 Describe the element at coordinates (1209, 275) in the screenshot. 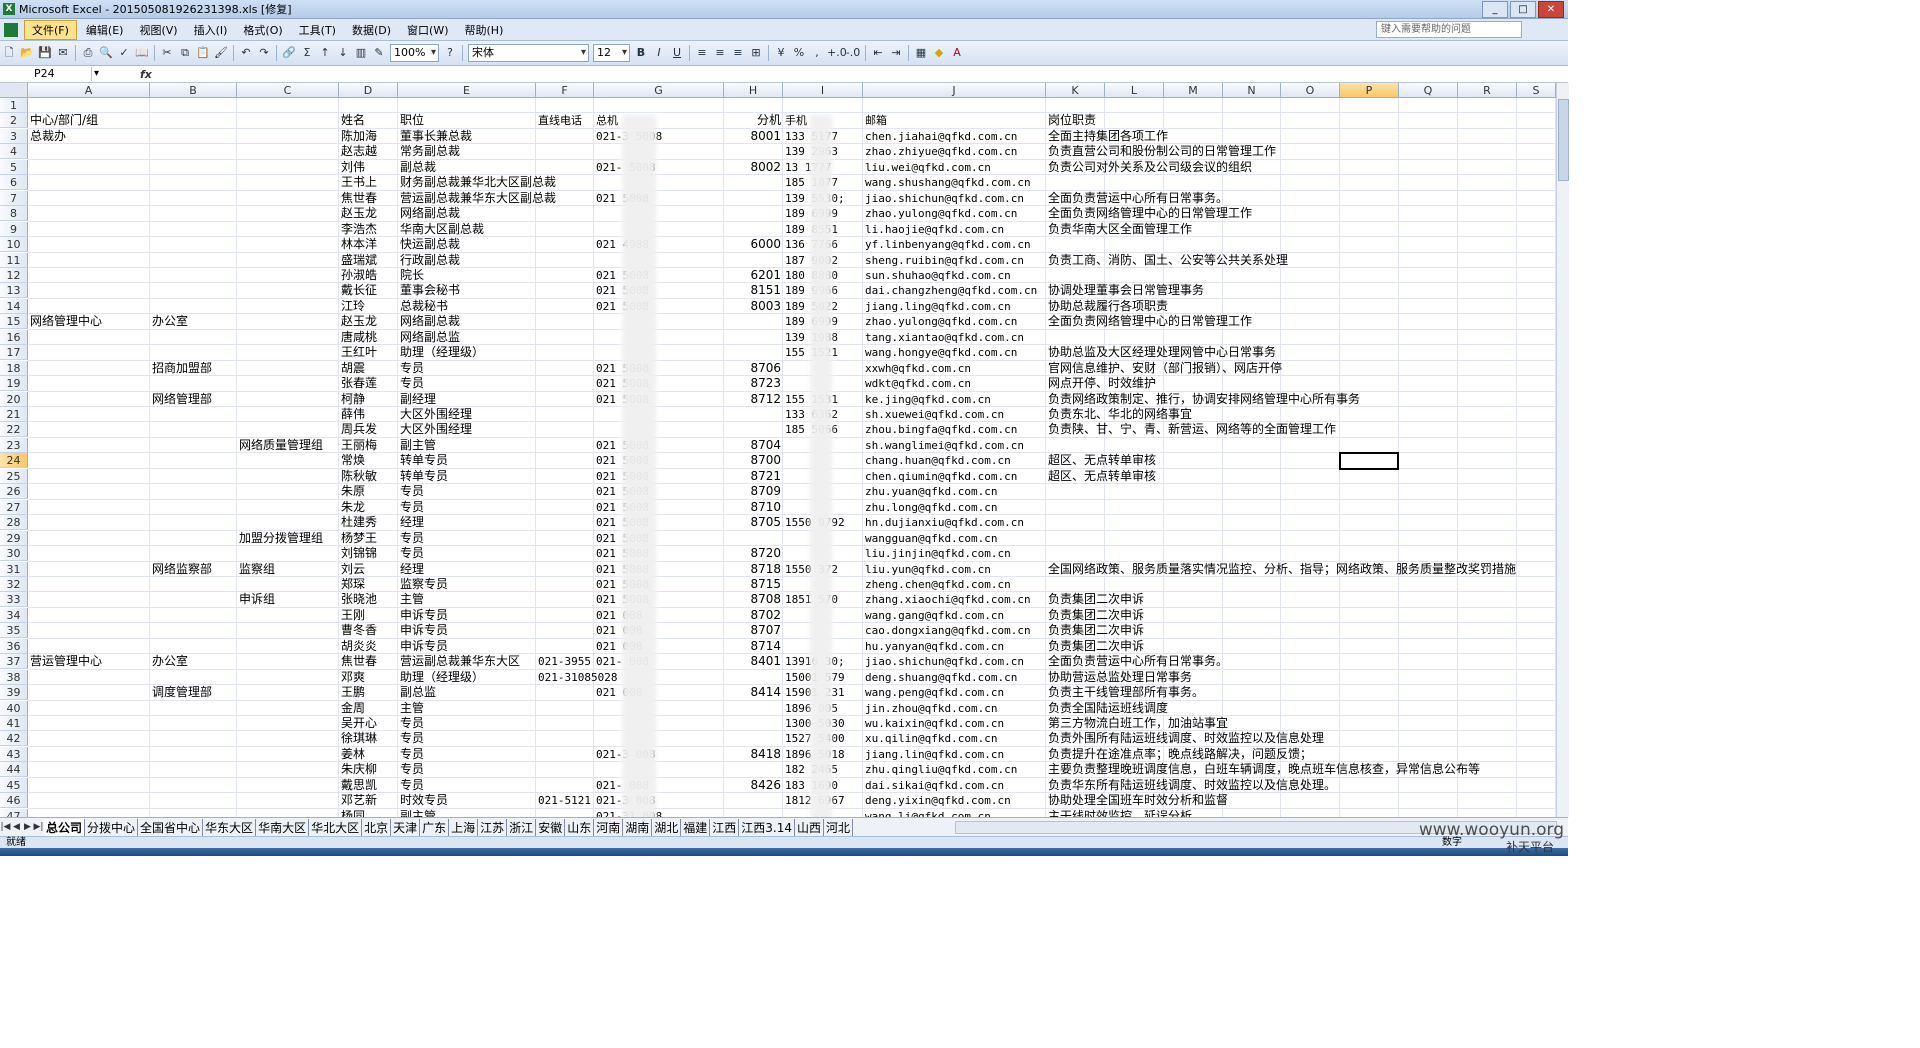

I see `cell-j12: sun.shuhao@qfkd.com.cn` at that location.